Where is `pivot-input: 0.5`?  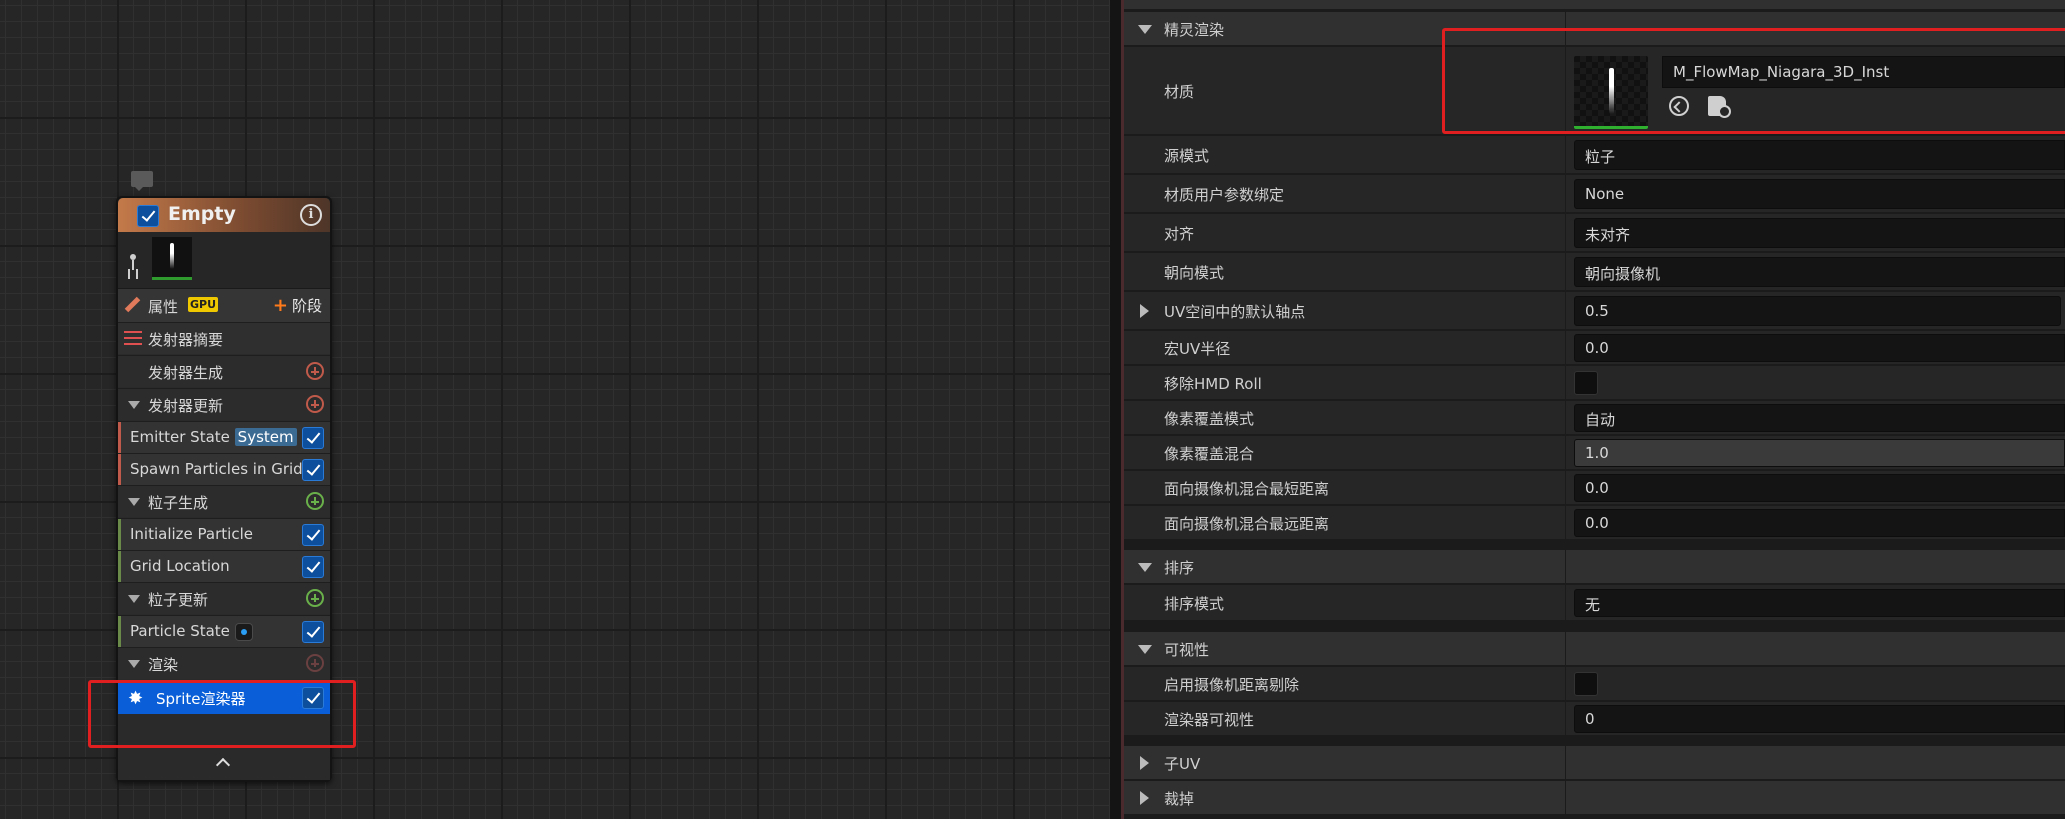
pivot-input: 0.5 is located at coordinates (1817, 311).